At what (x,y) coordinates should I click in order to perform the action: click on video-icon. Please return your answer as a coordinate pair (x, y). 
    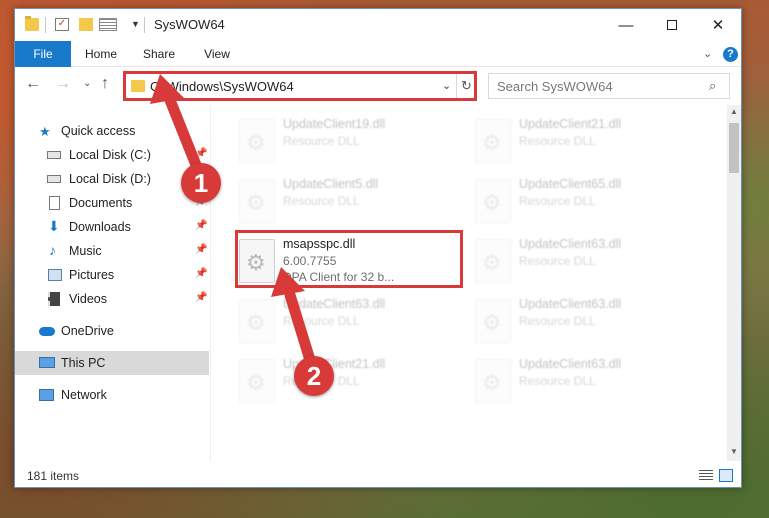
    Looking at the image, I should click on (54, 299).